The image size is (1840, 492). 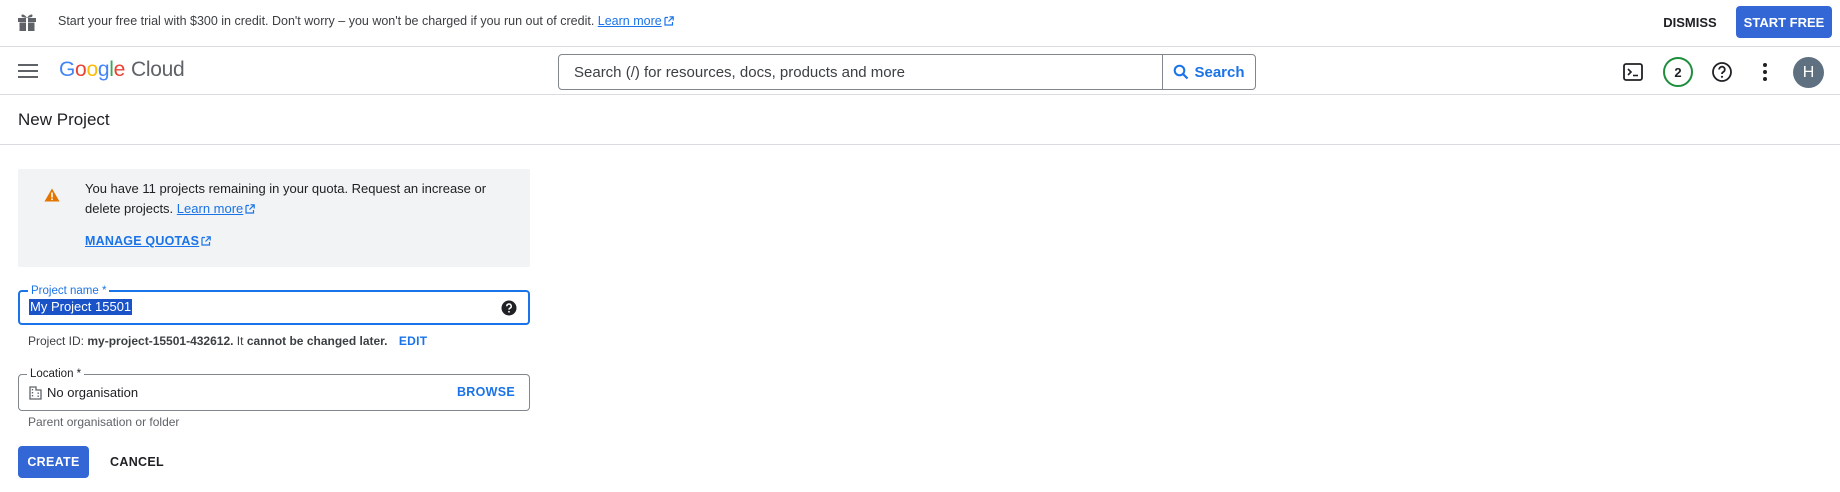 I want to click on quota-learn-more-label: Learn more, so click(x=210, y=208).